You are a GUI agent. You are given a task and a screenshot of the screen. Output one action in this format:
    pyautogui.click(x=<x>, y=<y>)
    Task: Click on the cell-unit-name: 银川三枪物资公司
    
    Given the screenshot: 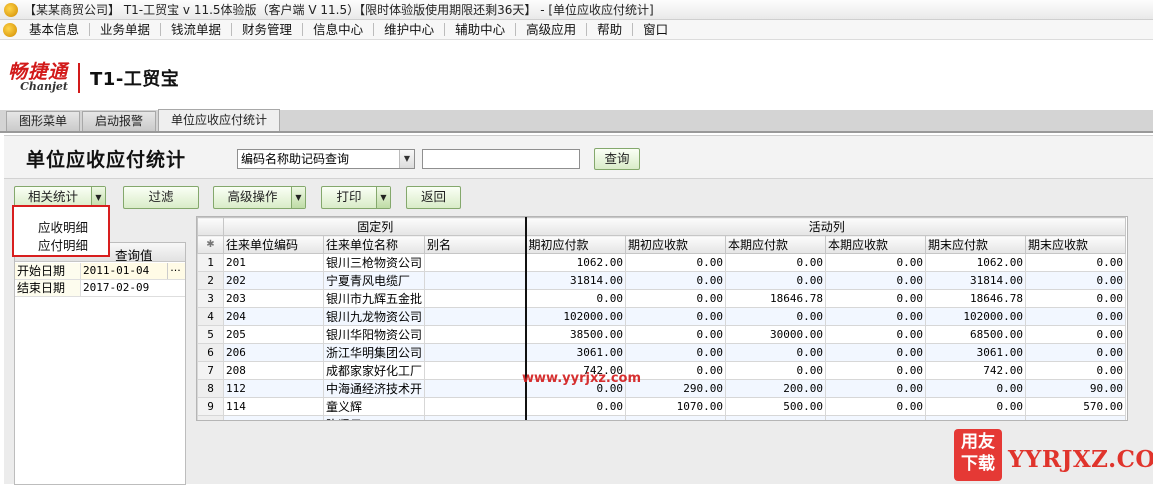 What is the action you would take?
    pyautogui.click(x=374, y=262)
    